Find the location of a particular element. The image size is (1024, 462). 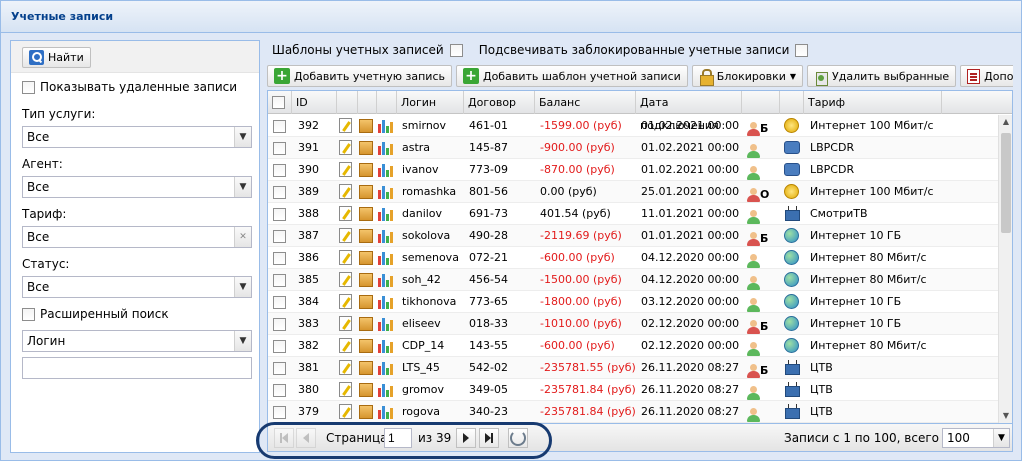

show-deleted-checkbox is located at coordinates (28, 87).